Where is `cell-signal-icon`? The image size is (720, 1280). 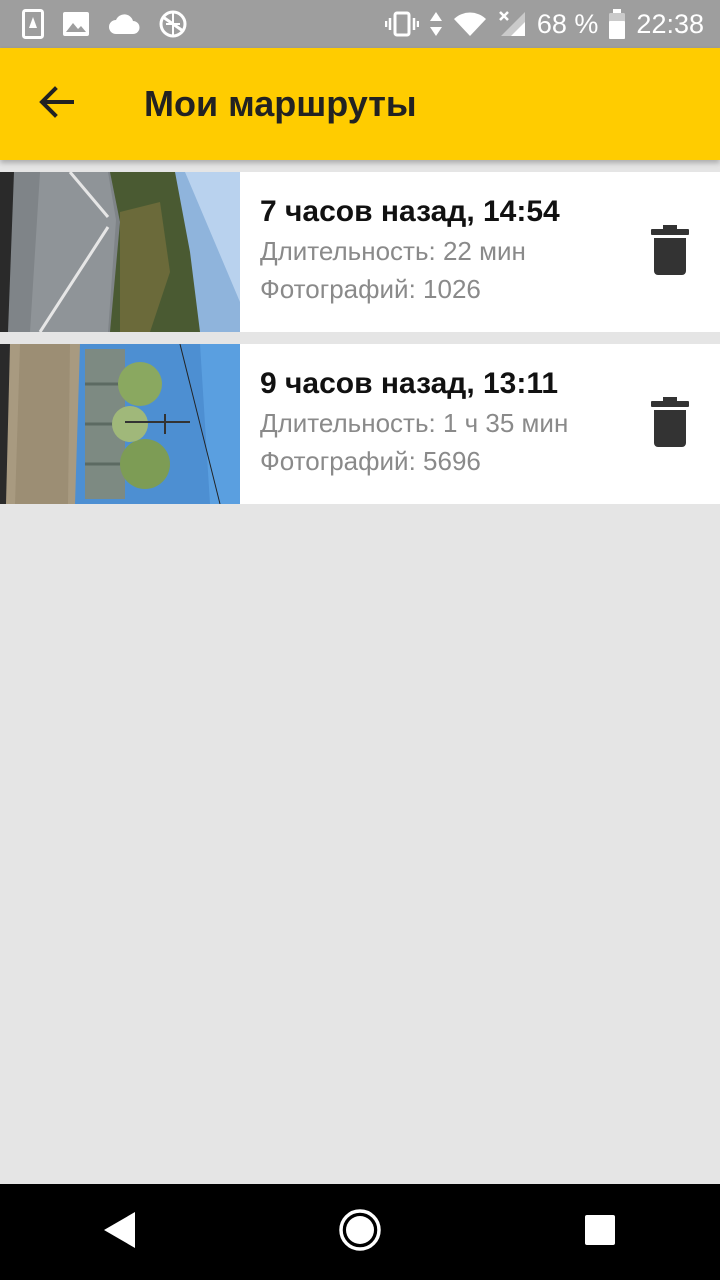
cell-signal-icon is located at coordinates (512, 24).